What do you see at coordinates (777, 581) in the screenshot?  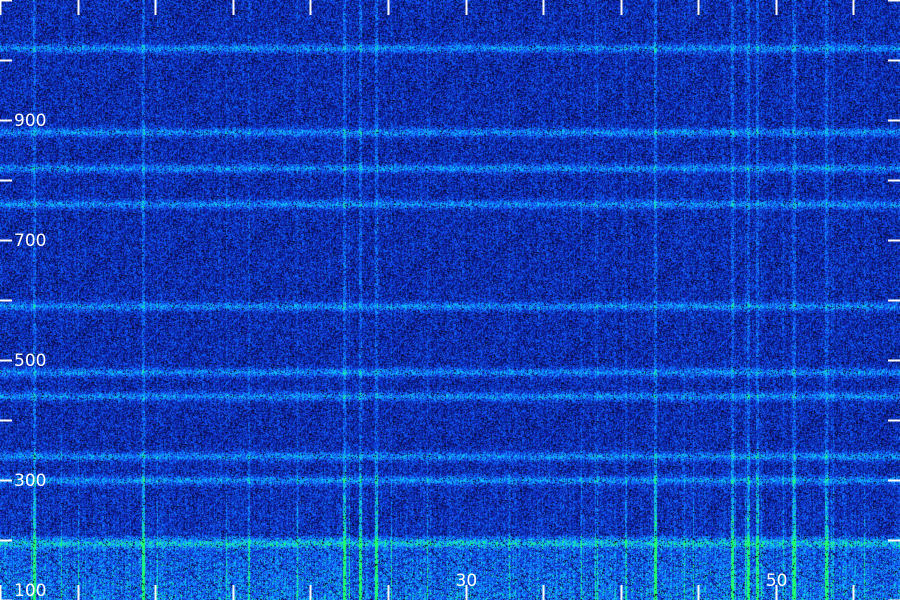 I see `x-tick-label: 50` at bounding box center [777, 581].